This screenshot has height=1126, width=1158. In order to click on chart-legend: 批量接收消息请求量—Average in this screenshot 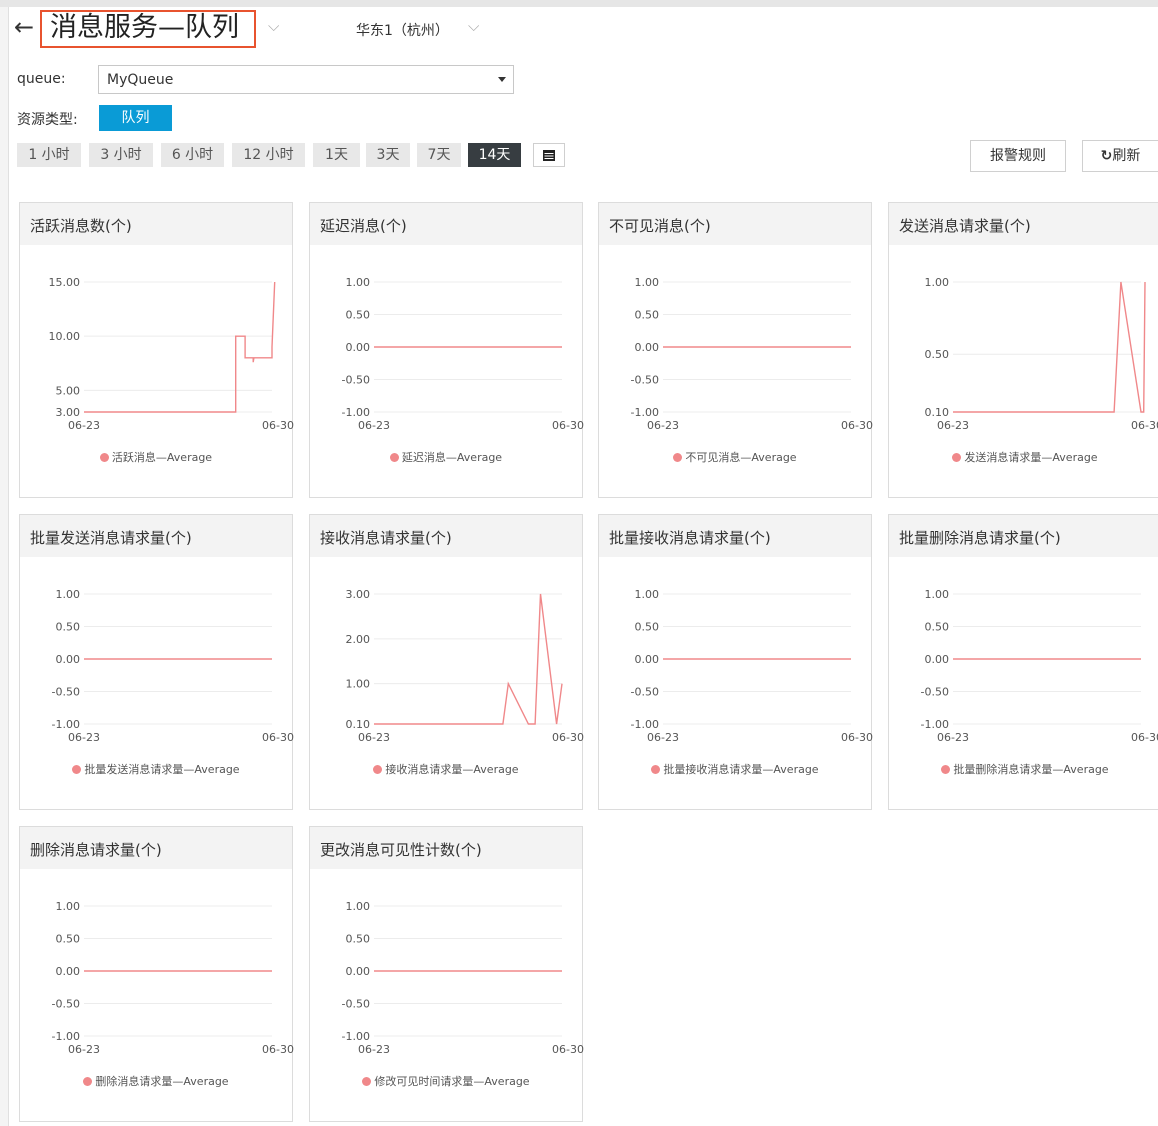, I will do `click(735, 769)`.